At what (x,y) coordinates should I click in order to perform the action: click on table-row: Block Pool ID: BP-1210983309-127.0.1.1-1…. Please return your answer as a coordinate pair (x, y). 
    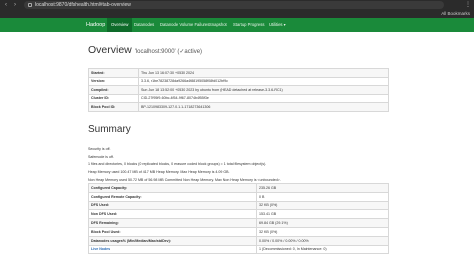
    Looking at the image, I should click on (238, 107).